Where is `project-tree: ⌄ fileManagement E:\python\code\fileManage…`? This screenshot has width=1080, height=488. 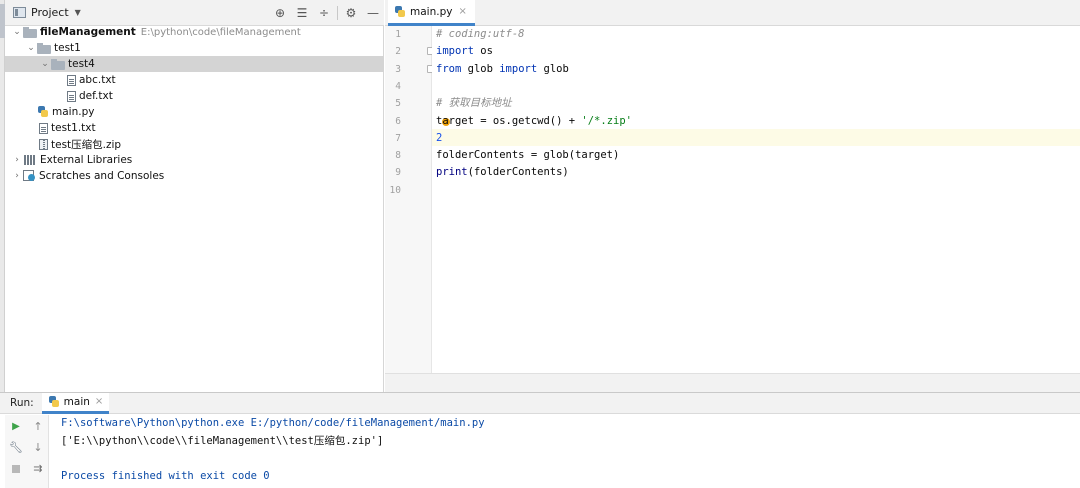
project-tree: ⌄ fileManagement E:\python\code\fileManage… is located at coordinates (194, 104).